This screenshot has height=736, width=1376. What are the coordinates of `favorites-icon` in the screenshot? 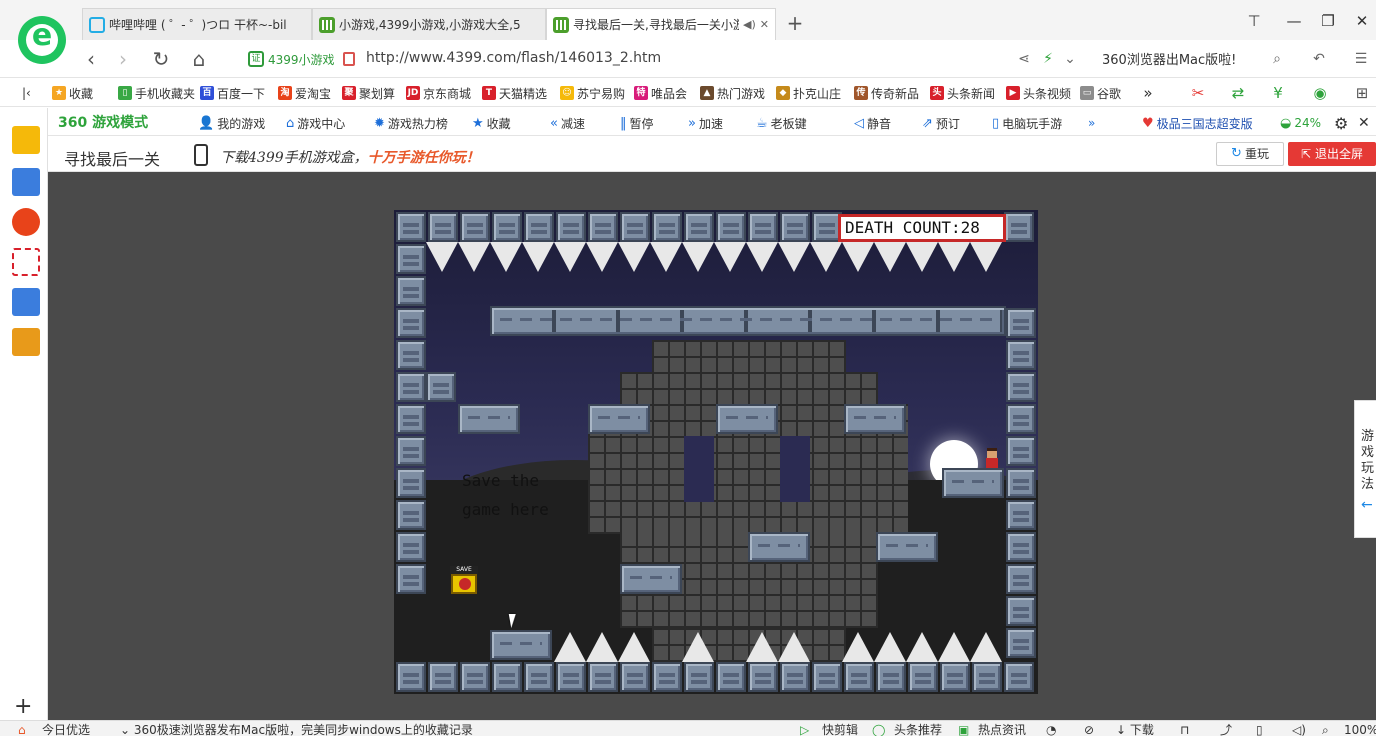 It's located at (26, 140).